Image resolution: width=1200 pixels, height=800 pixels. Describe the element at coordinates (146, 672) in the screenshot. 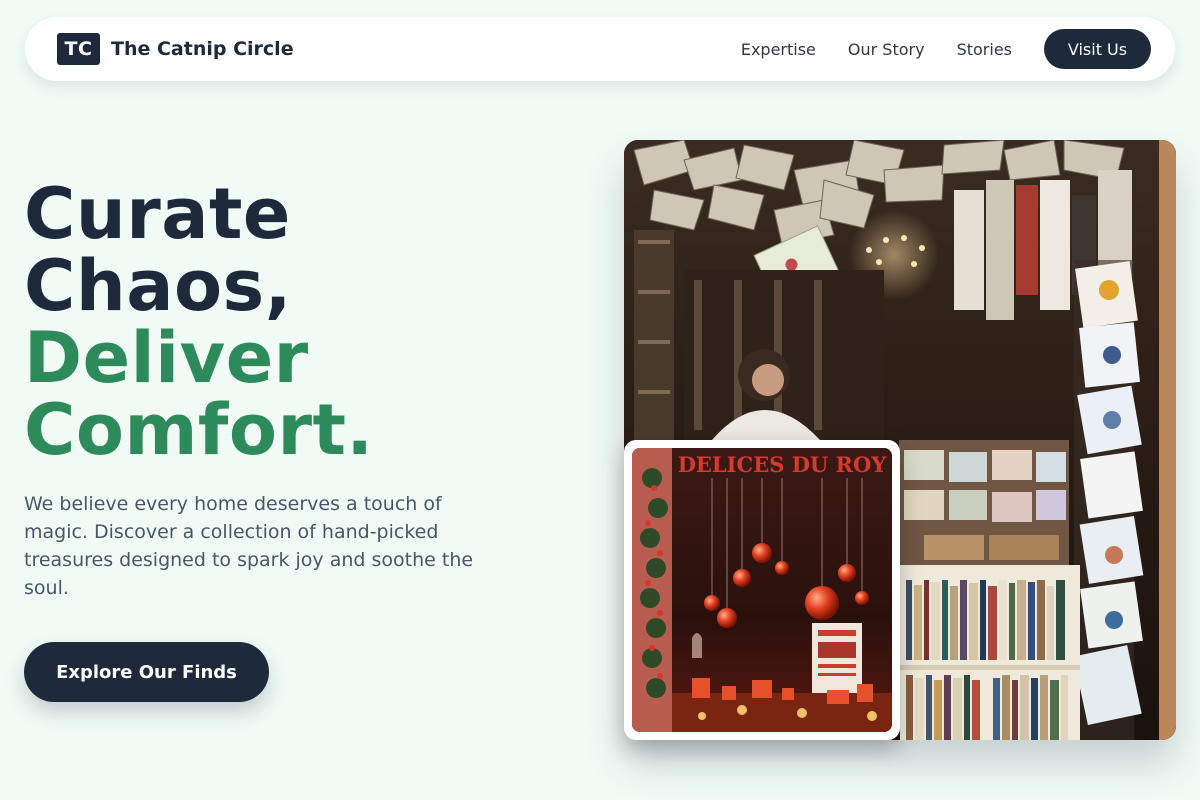

I see `explore-finds-button: Explore Our Finds` at that location.